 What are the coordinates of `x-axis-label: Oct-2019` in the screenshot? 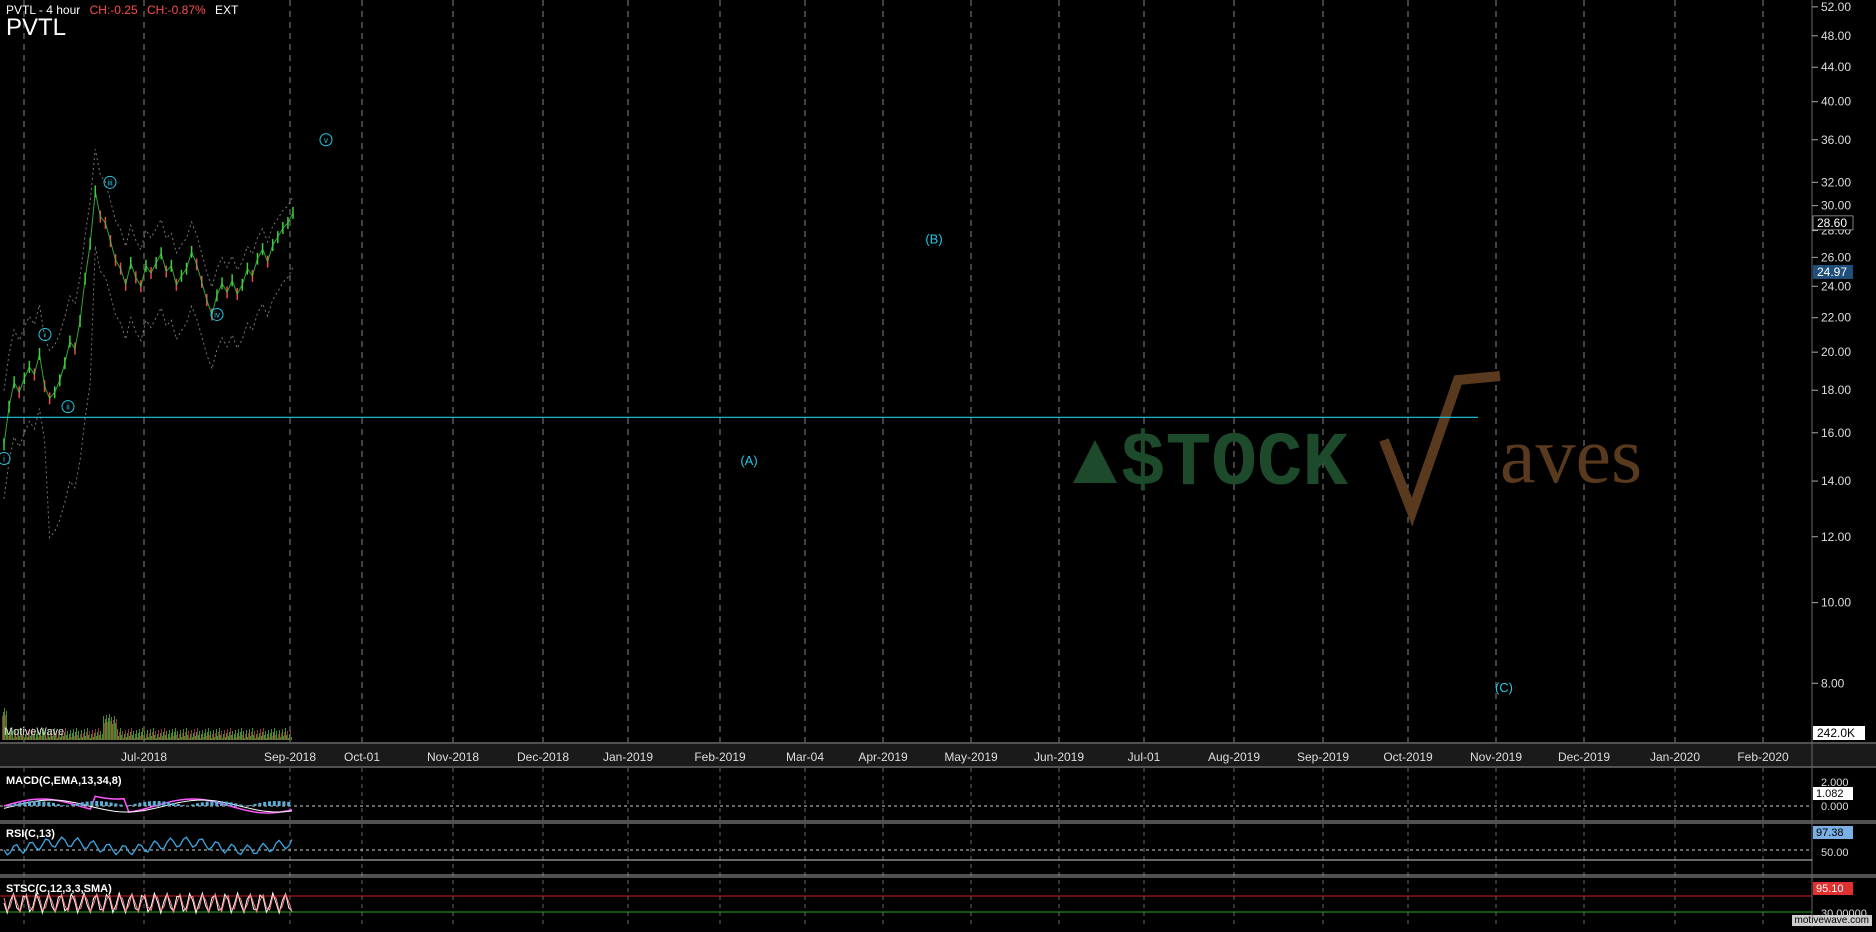 It's located at (1408, 757).